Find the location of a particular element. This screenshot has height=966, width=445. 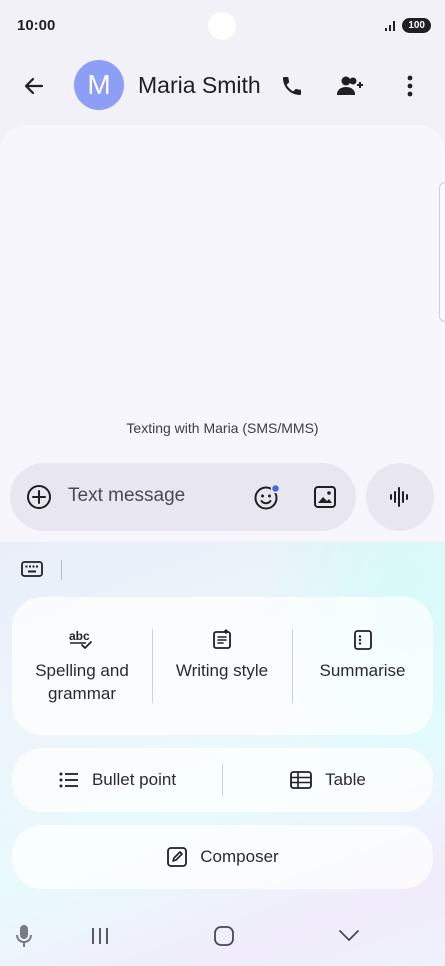

back-arrow-icon is located at coordinates (34, 86).